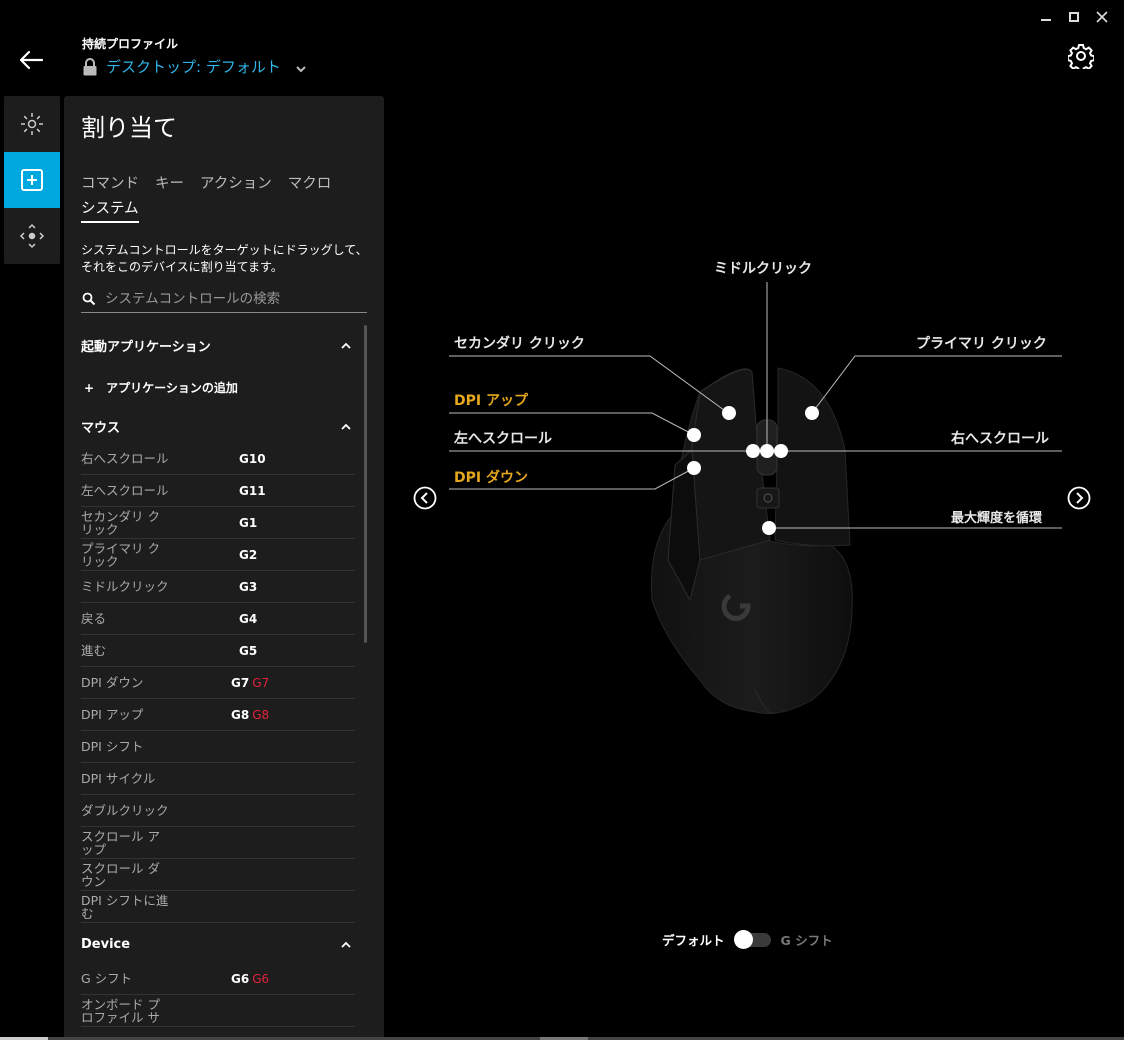  Describe the element at coordinates (1081, 56) in the screenshot. I see `settings-gear-icon` at that location.